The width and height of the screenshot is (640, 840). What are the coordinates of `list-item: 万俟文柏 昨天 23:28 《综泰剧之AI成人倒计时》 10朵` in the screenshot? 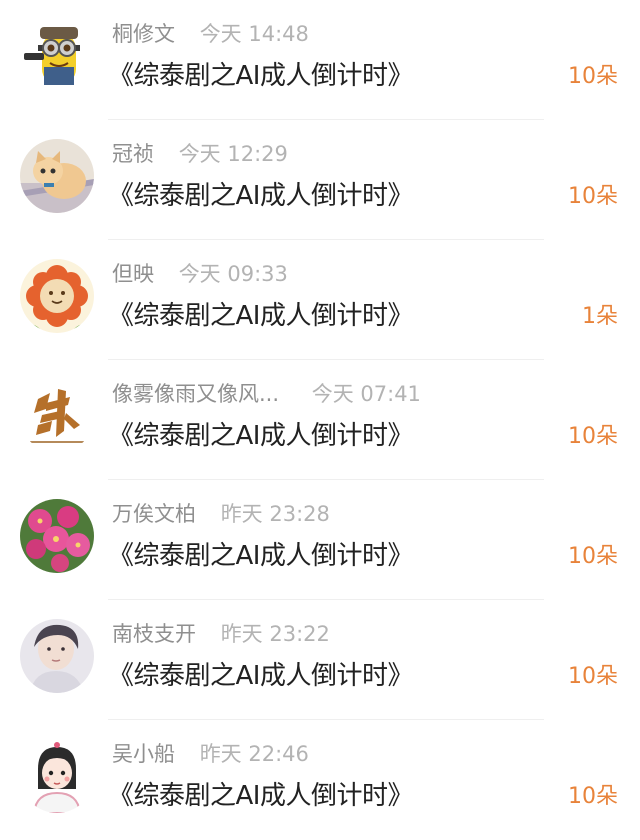 It's located at (320, 540).